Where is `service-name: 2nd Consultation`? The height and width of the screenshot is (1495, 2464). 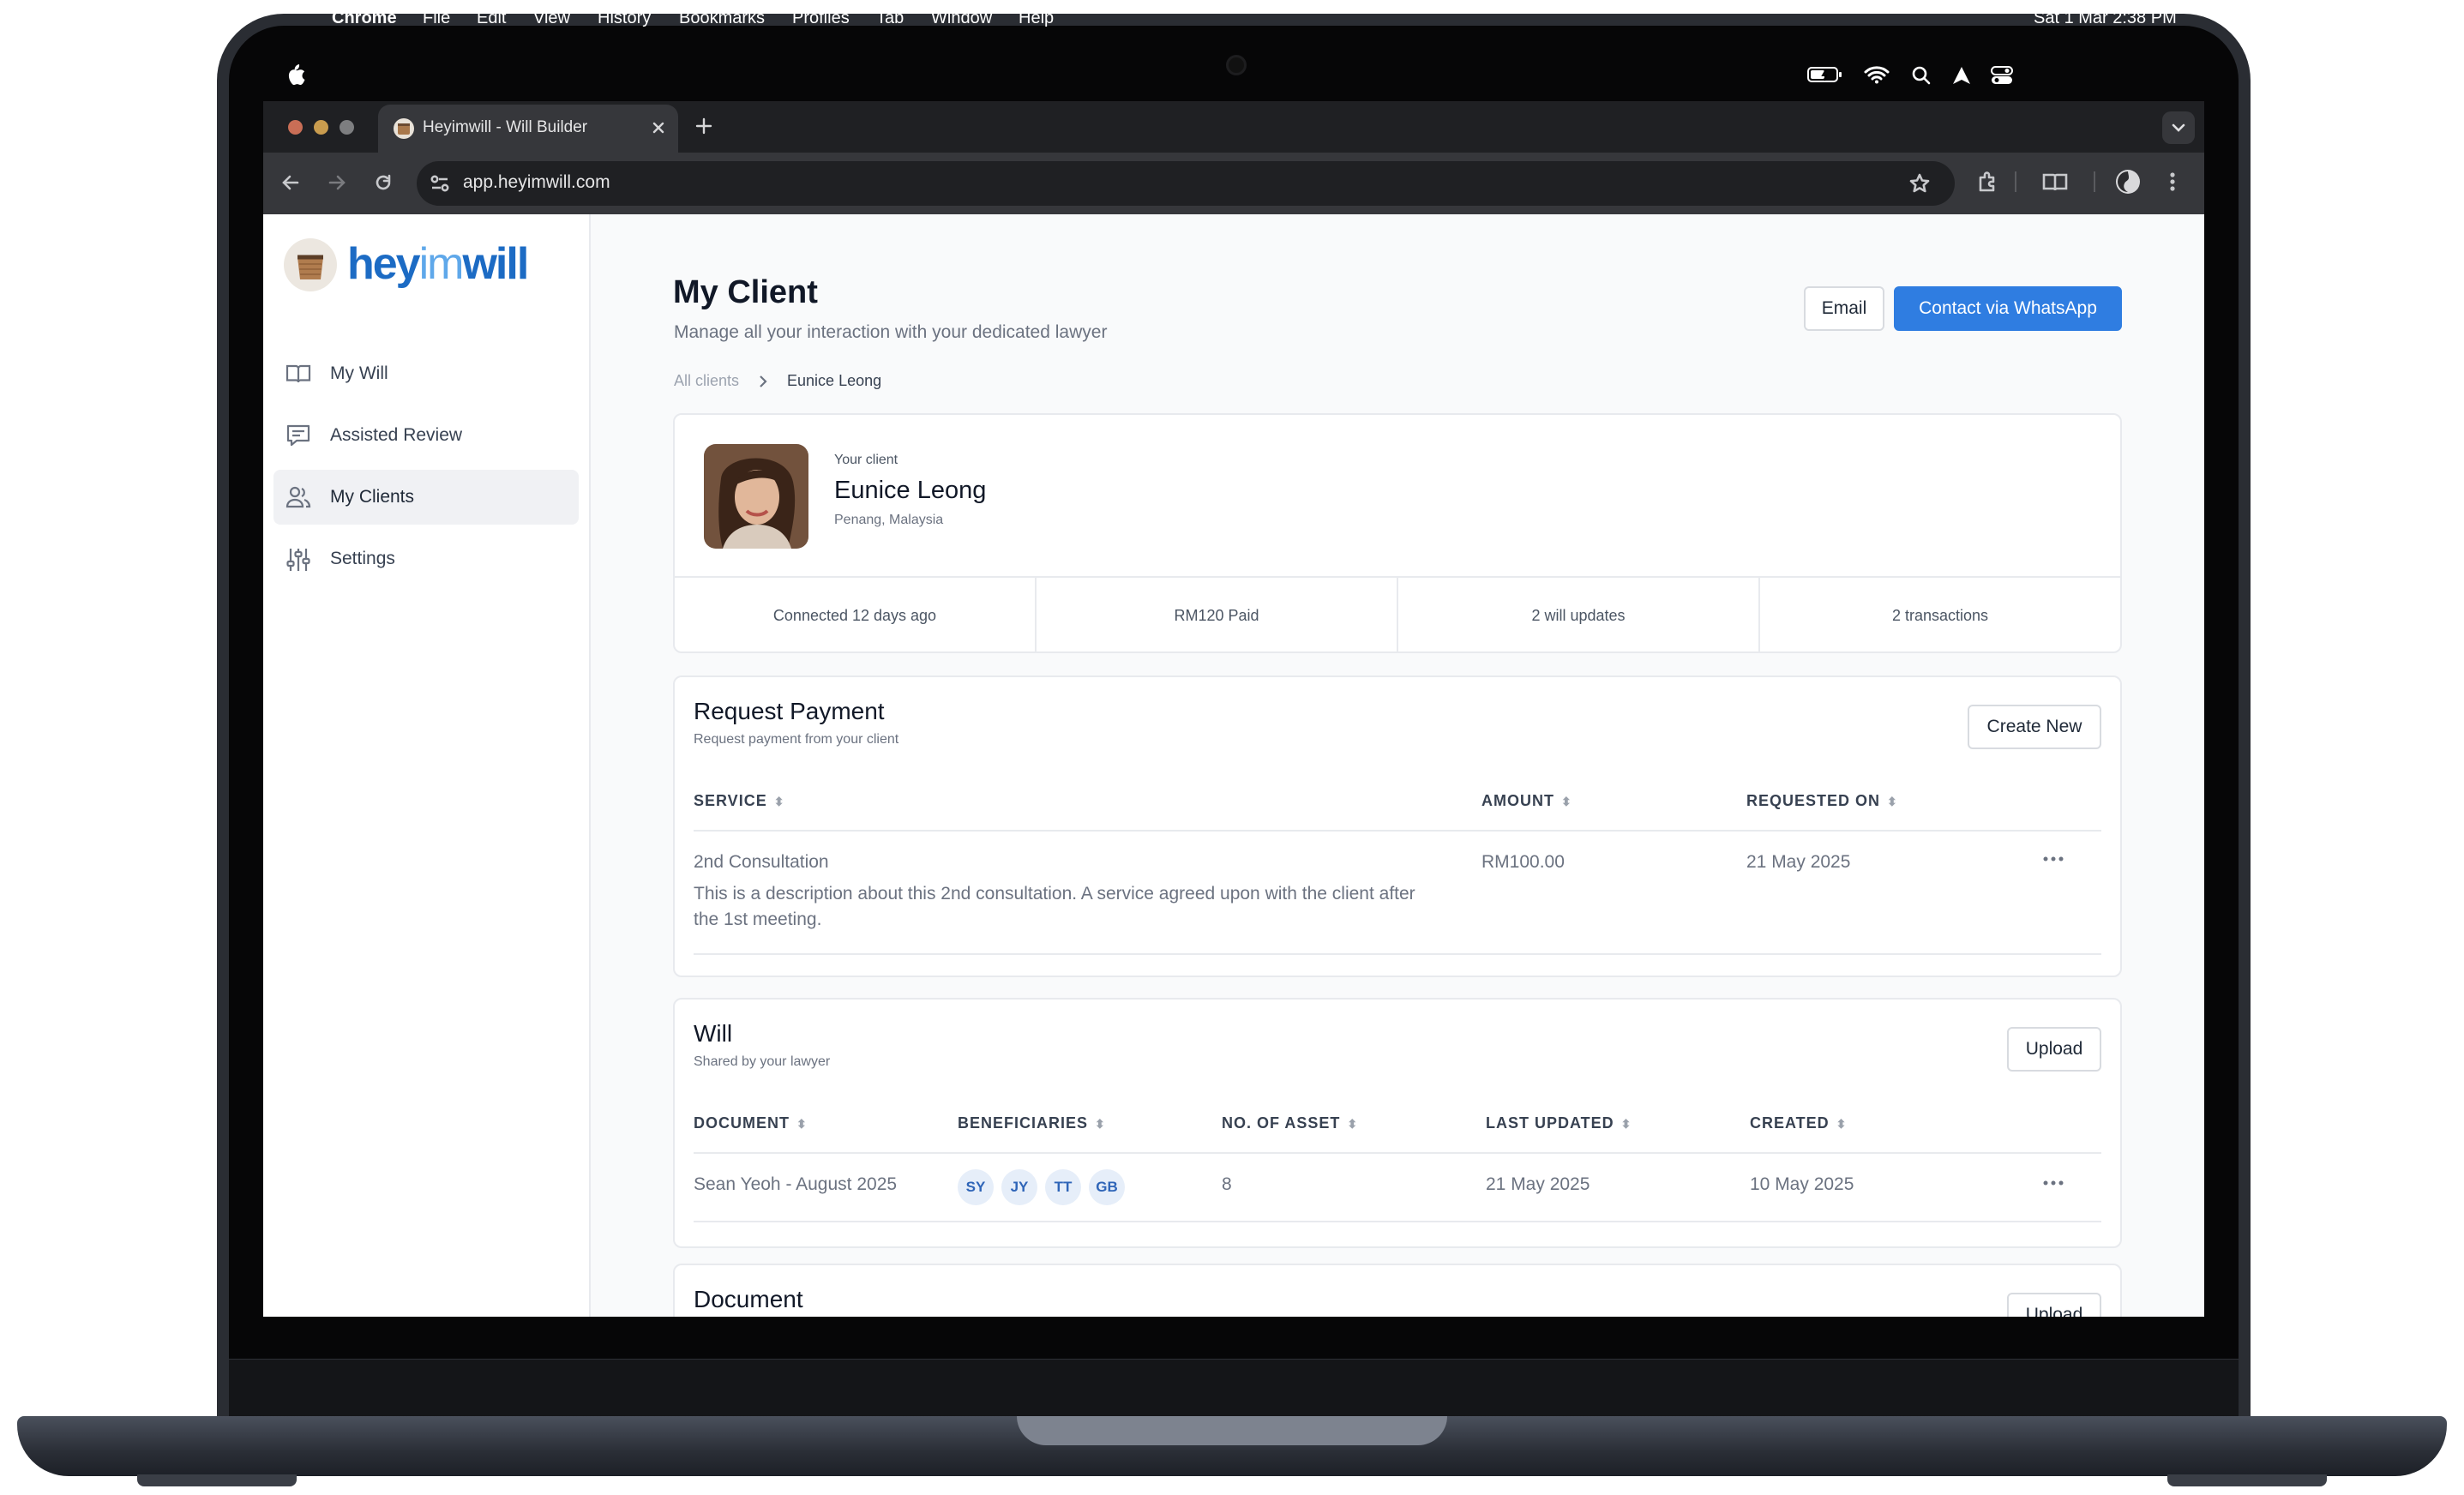
service-name: 2nd Consultation is located at coordinates (761, 862).